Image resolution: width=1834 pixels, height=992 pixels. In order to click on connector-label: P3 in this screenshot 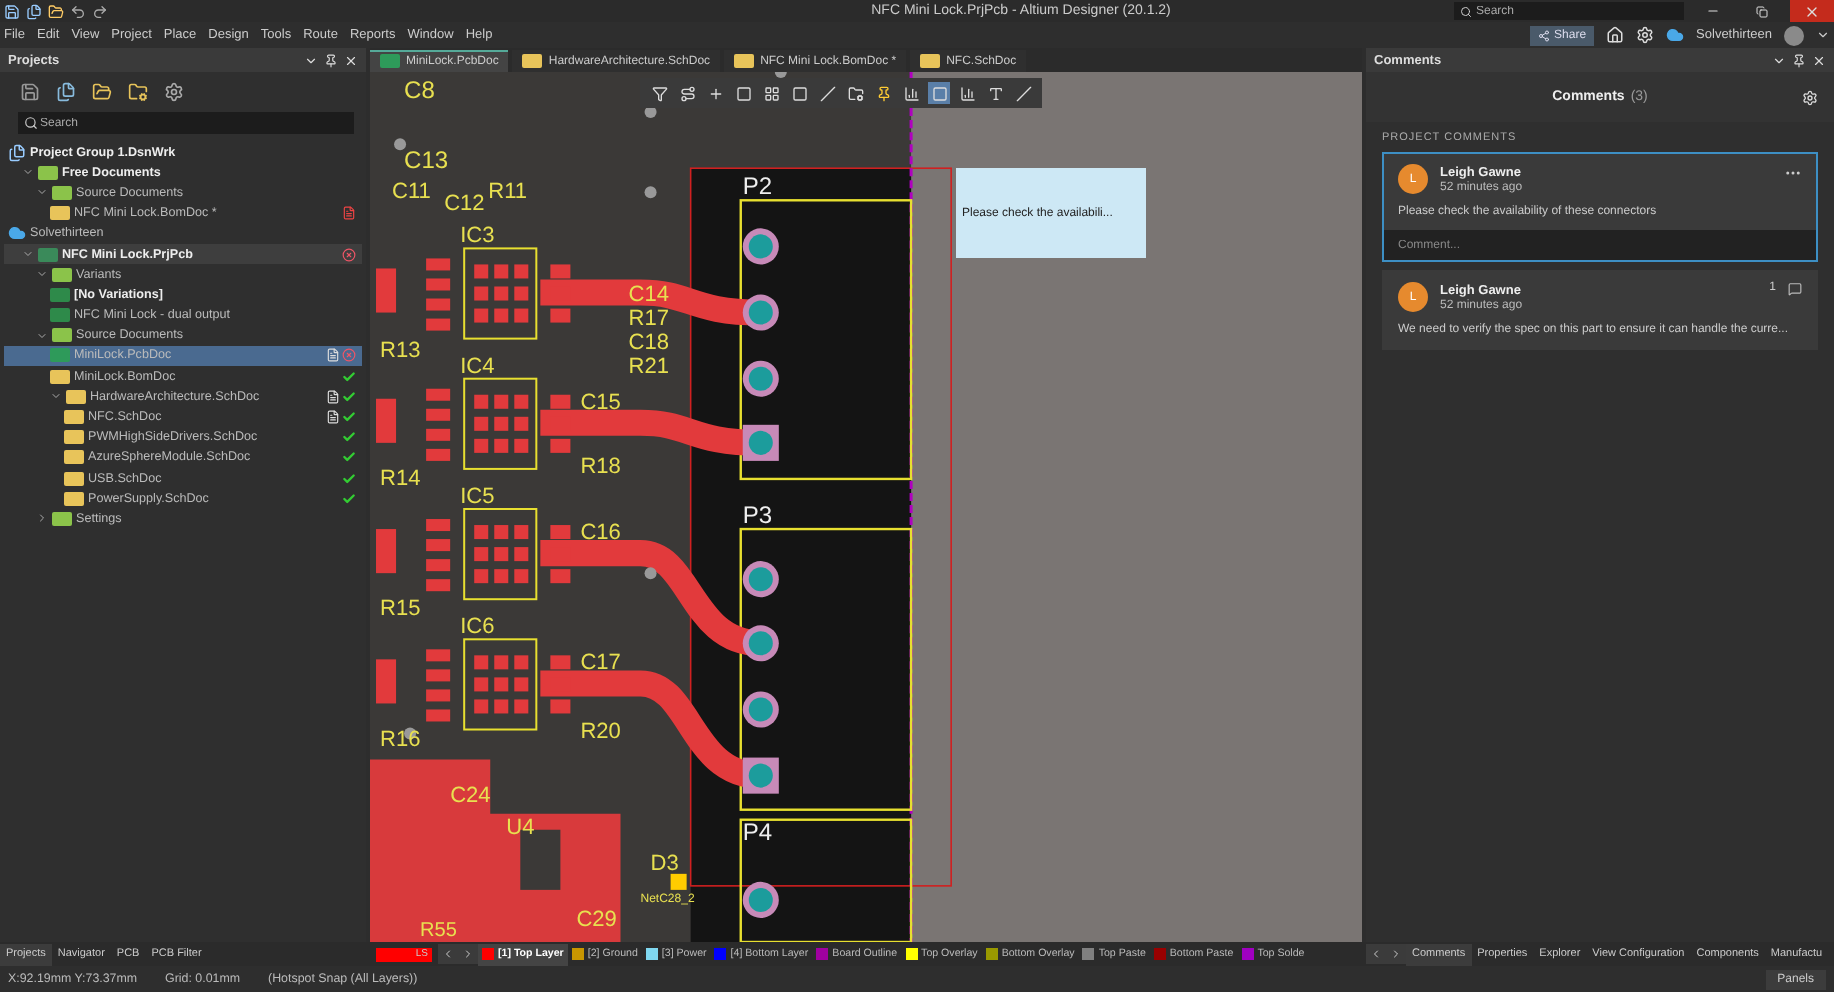, I will do `click(757, 515)`.